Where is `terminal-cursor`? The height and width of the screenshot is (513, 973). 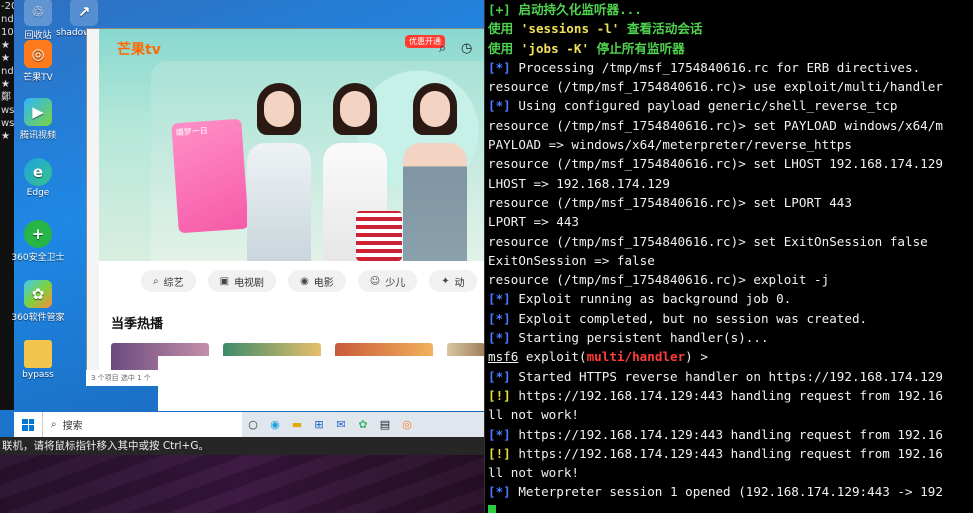 terminal-cursor is located at coordinates (492, 509).